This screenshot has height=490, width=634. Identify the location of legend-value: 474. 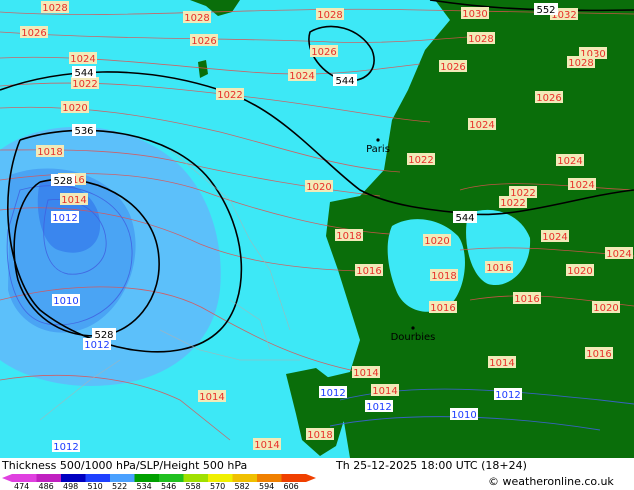
(21, 486).